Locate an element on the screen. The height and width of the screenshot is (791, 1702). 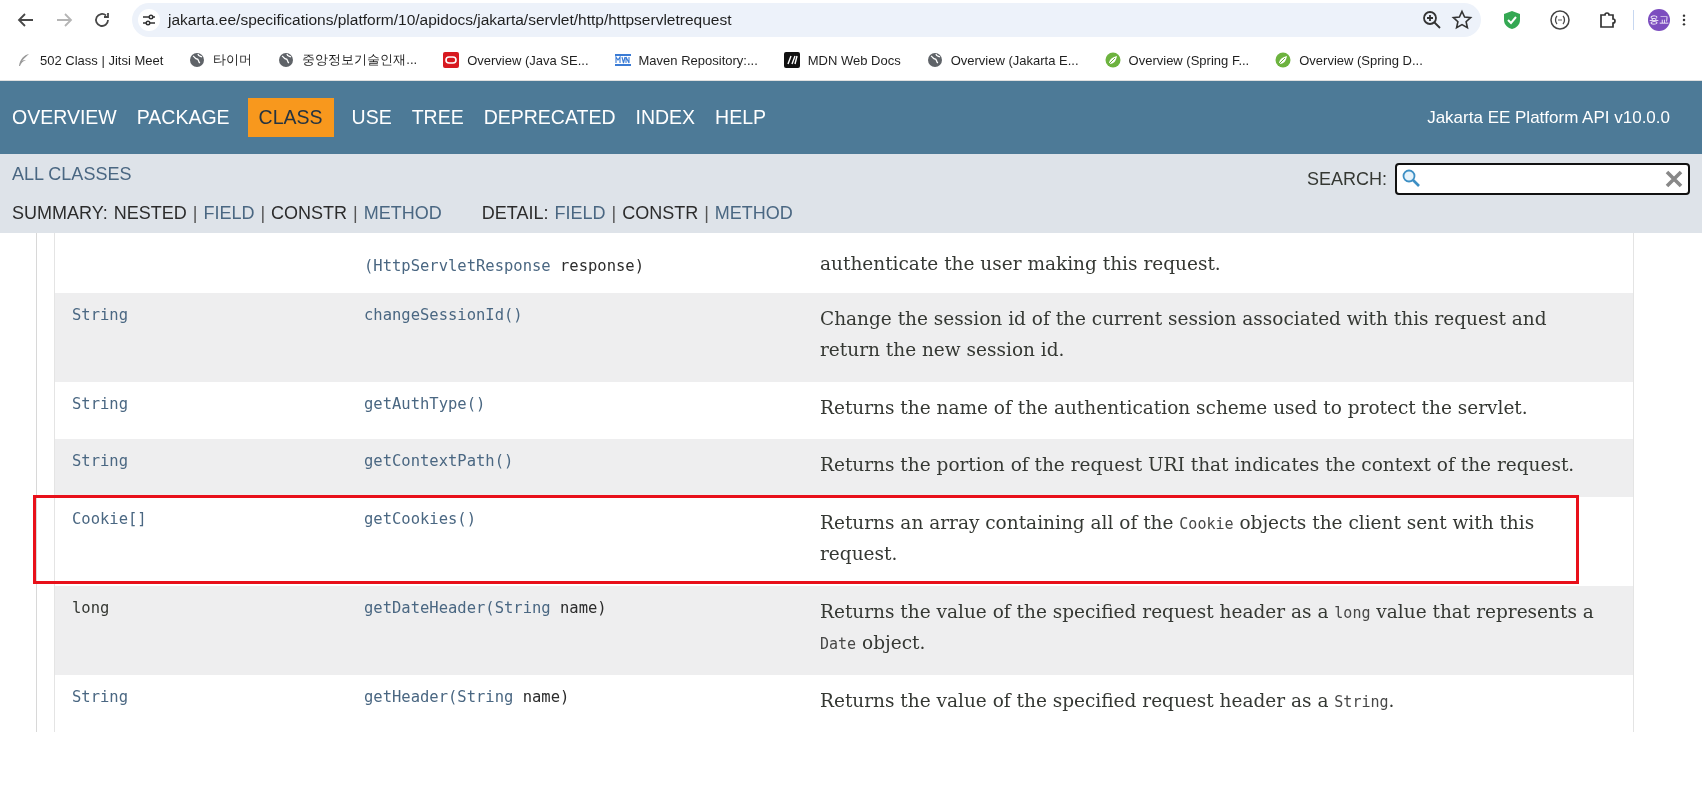
summary-label: SUMMARY: is located at coordinates (60, 213).